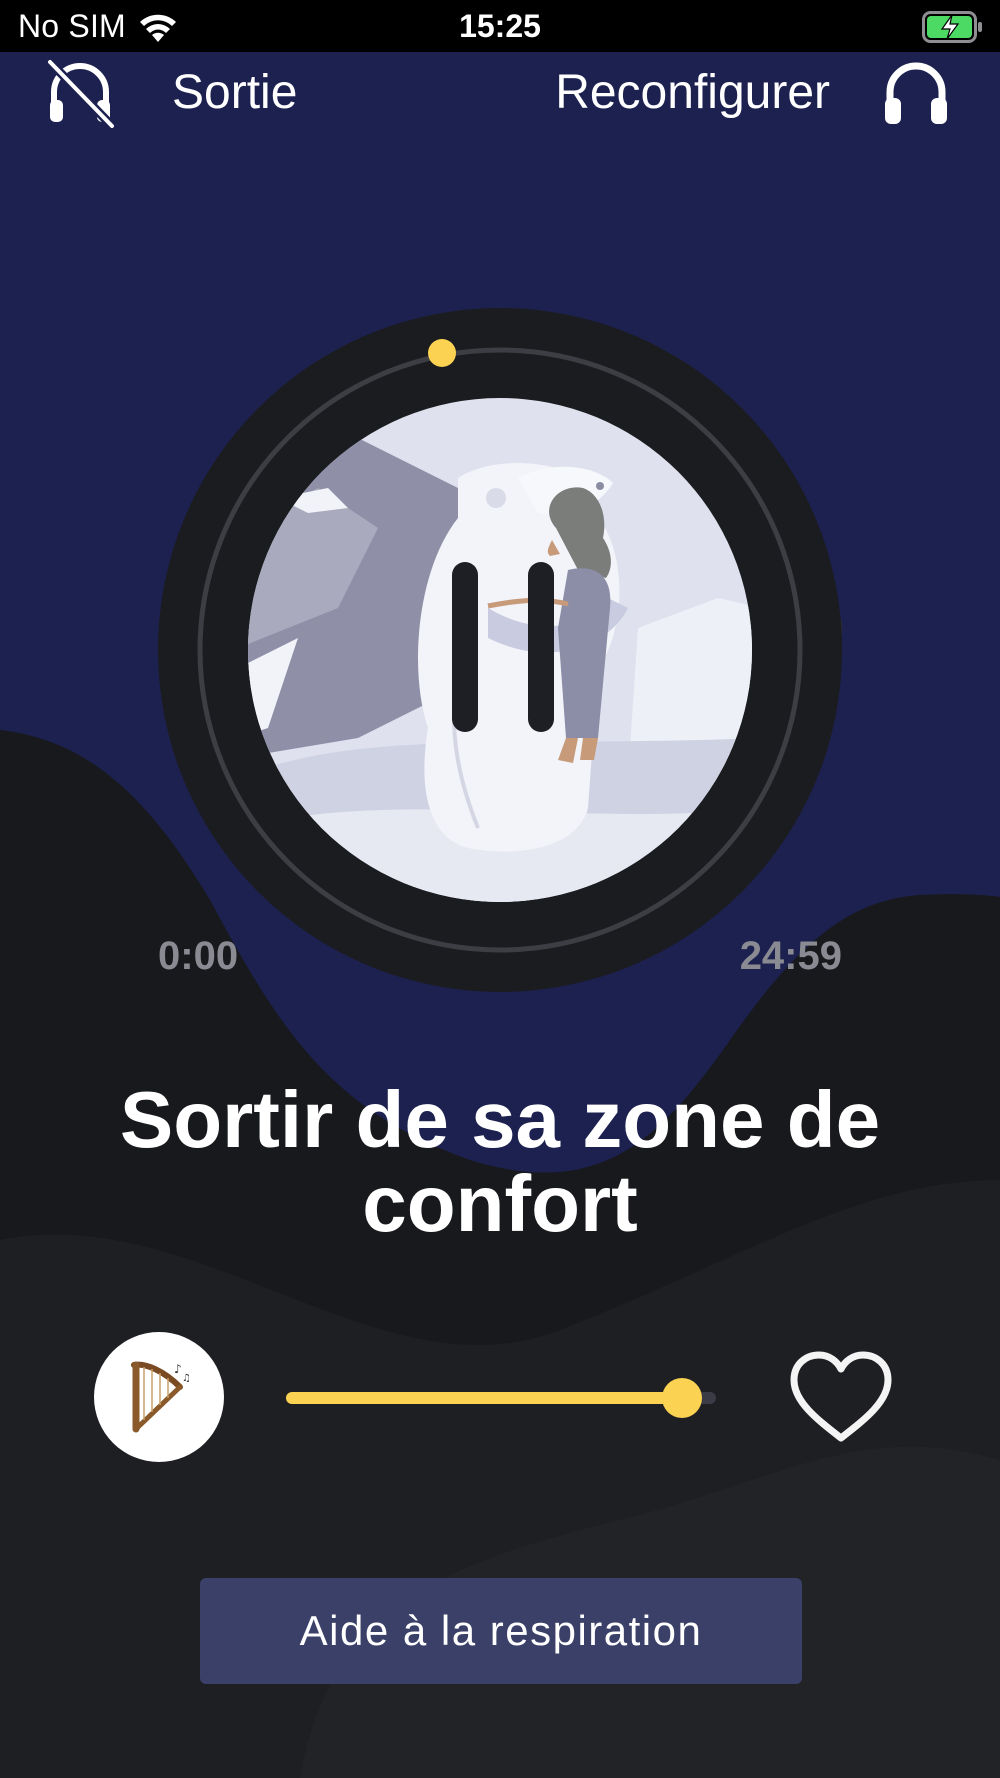  I want to click on volume-thumb, so click(682, 1398).